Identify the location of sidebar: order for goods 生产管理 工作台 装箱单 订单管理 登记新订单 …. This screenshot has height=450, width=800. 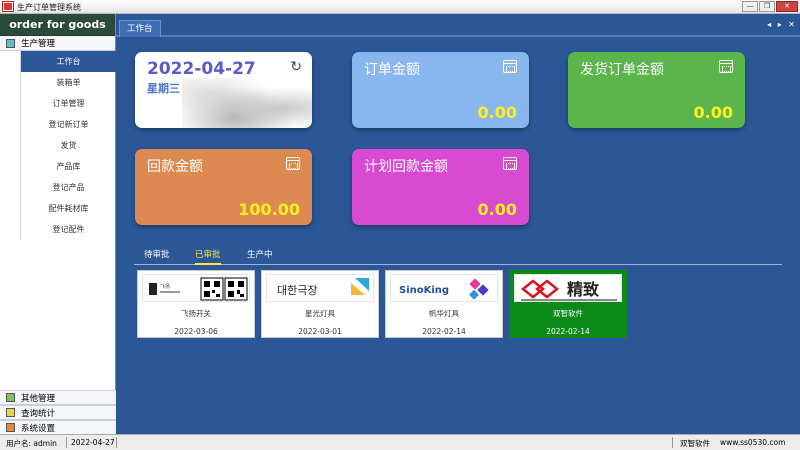
(58, 224).